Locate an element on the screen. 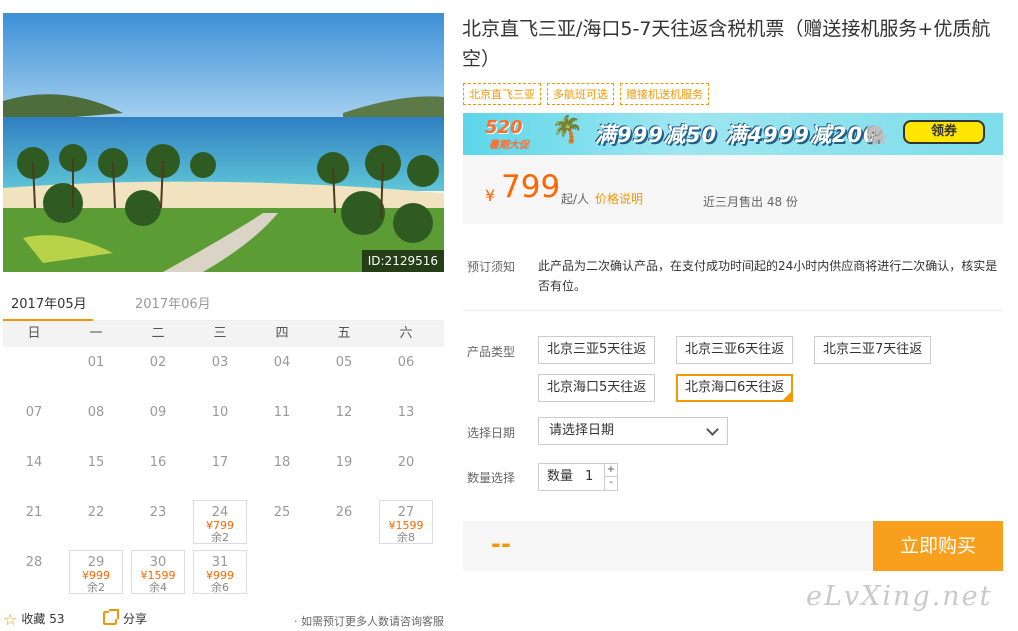  calendar-day: 23 is located at coordinates (158, 522).